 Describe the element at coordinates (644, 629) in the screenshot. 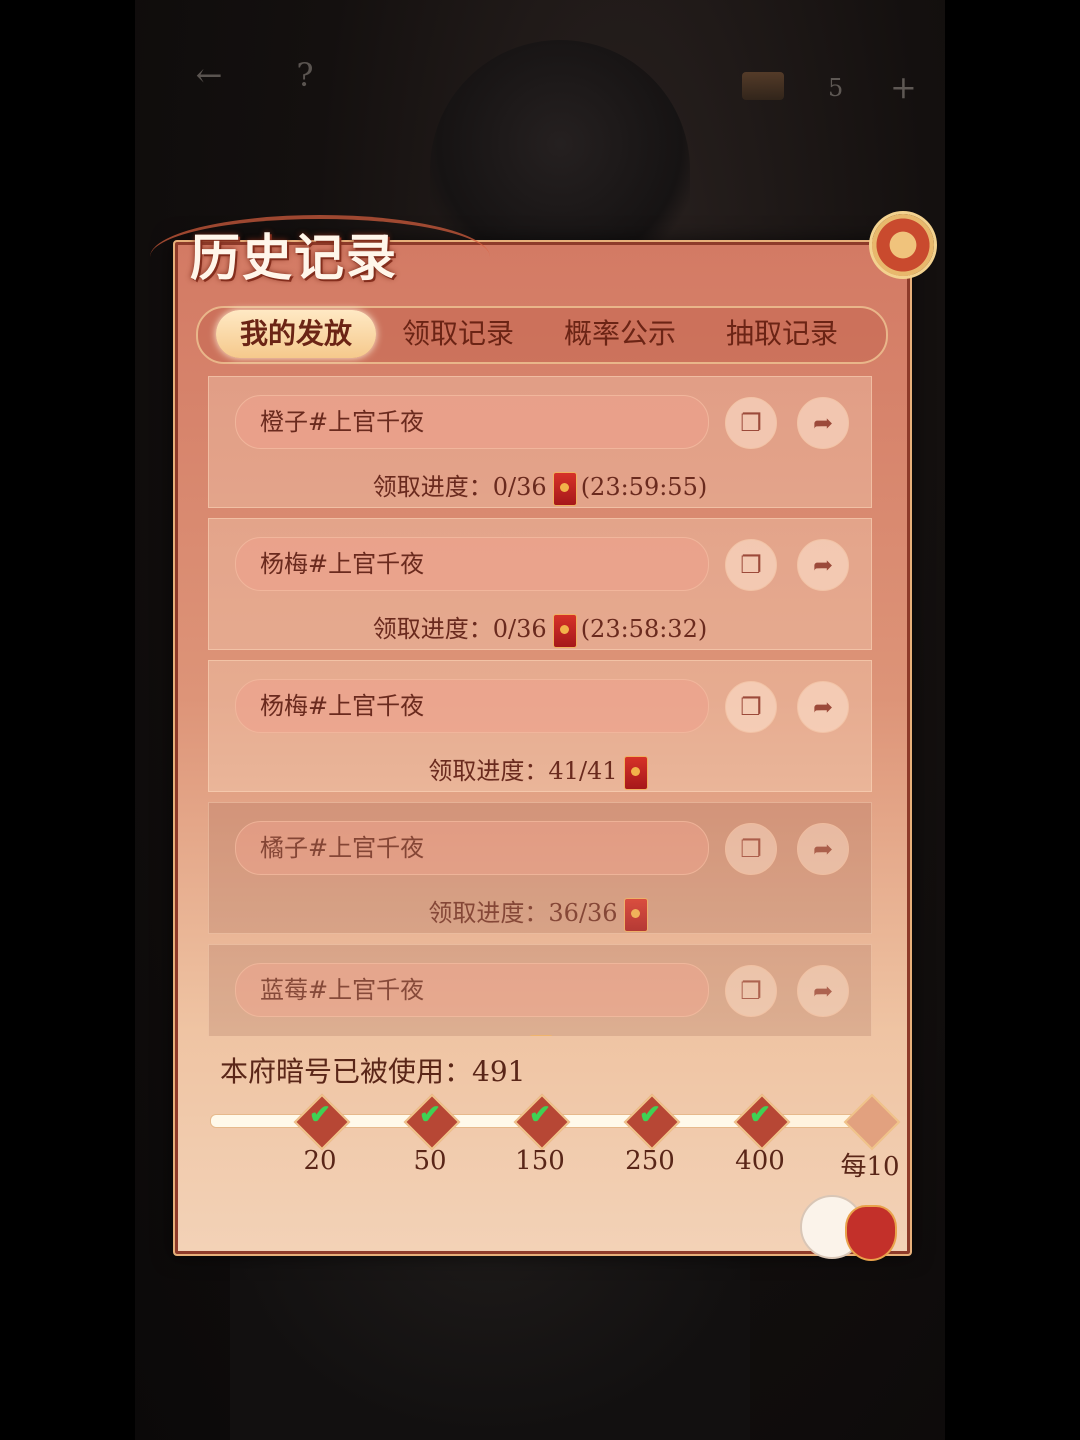

I see `countdown-timer: (23:58:32)` at that location.